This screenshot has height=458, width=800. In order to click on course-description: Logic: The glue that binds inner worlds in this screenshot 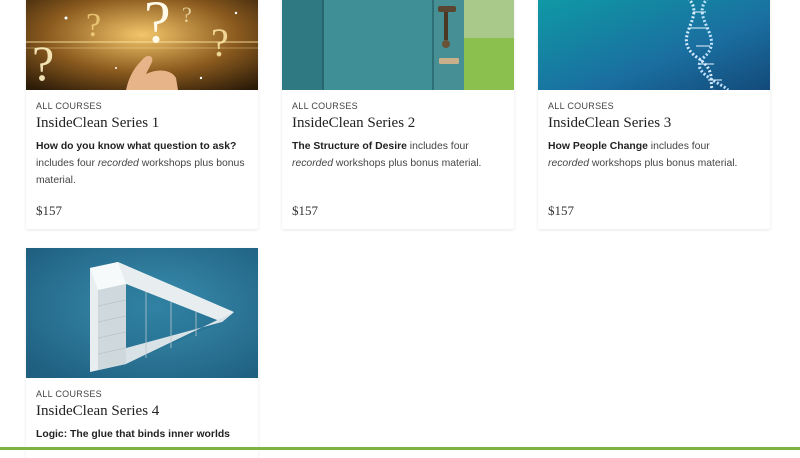, I will do `click(142, 434)`.